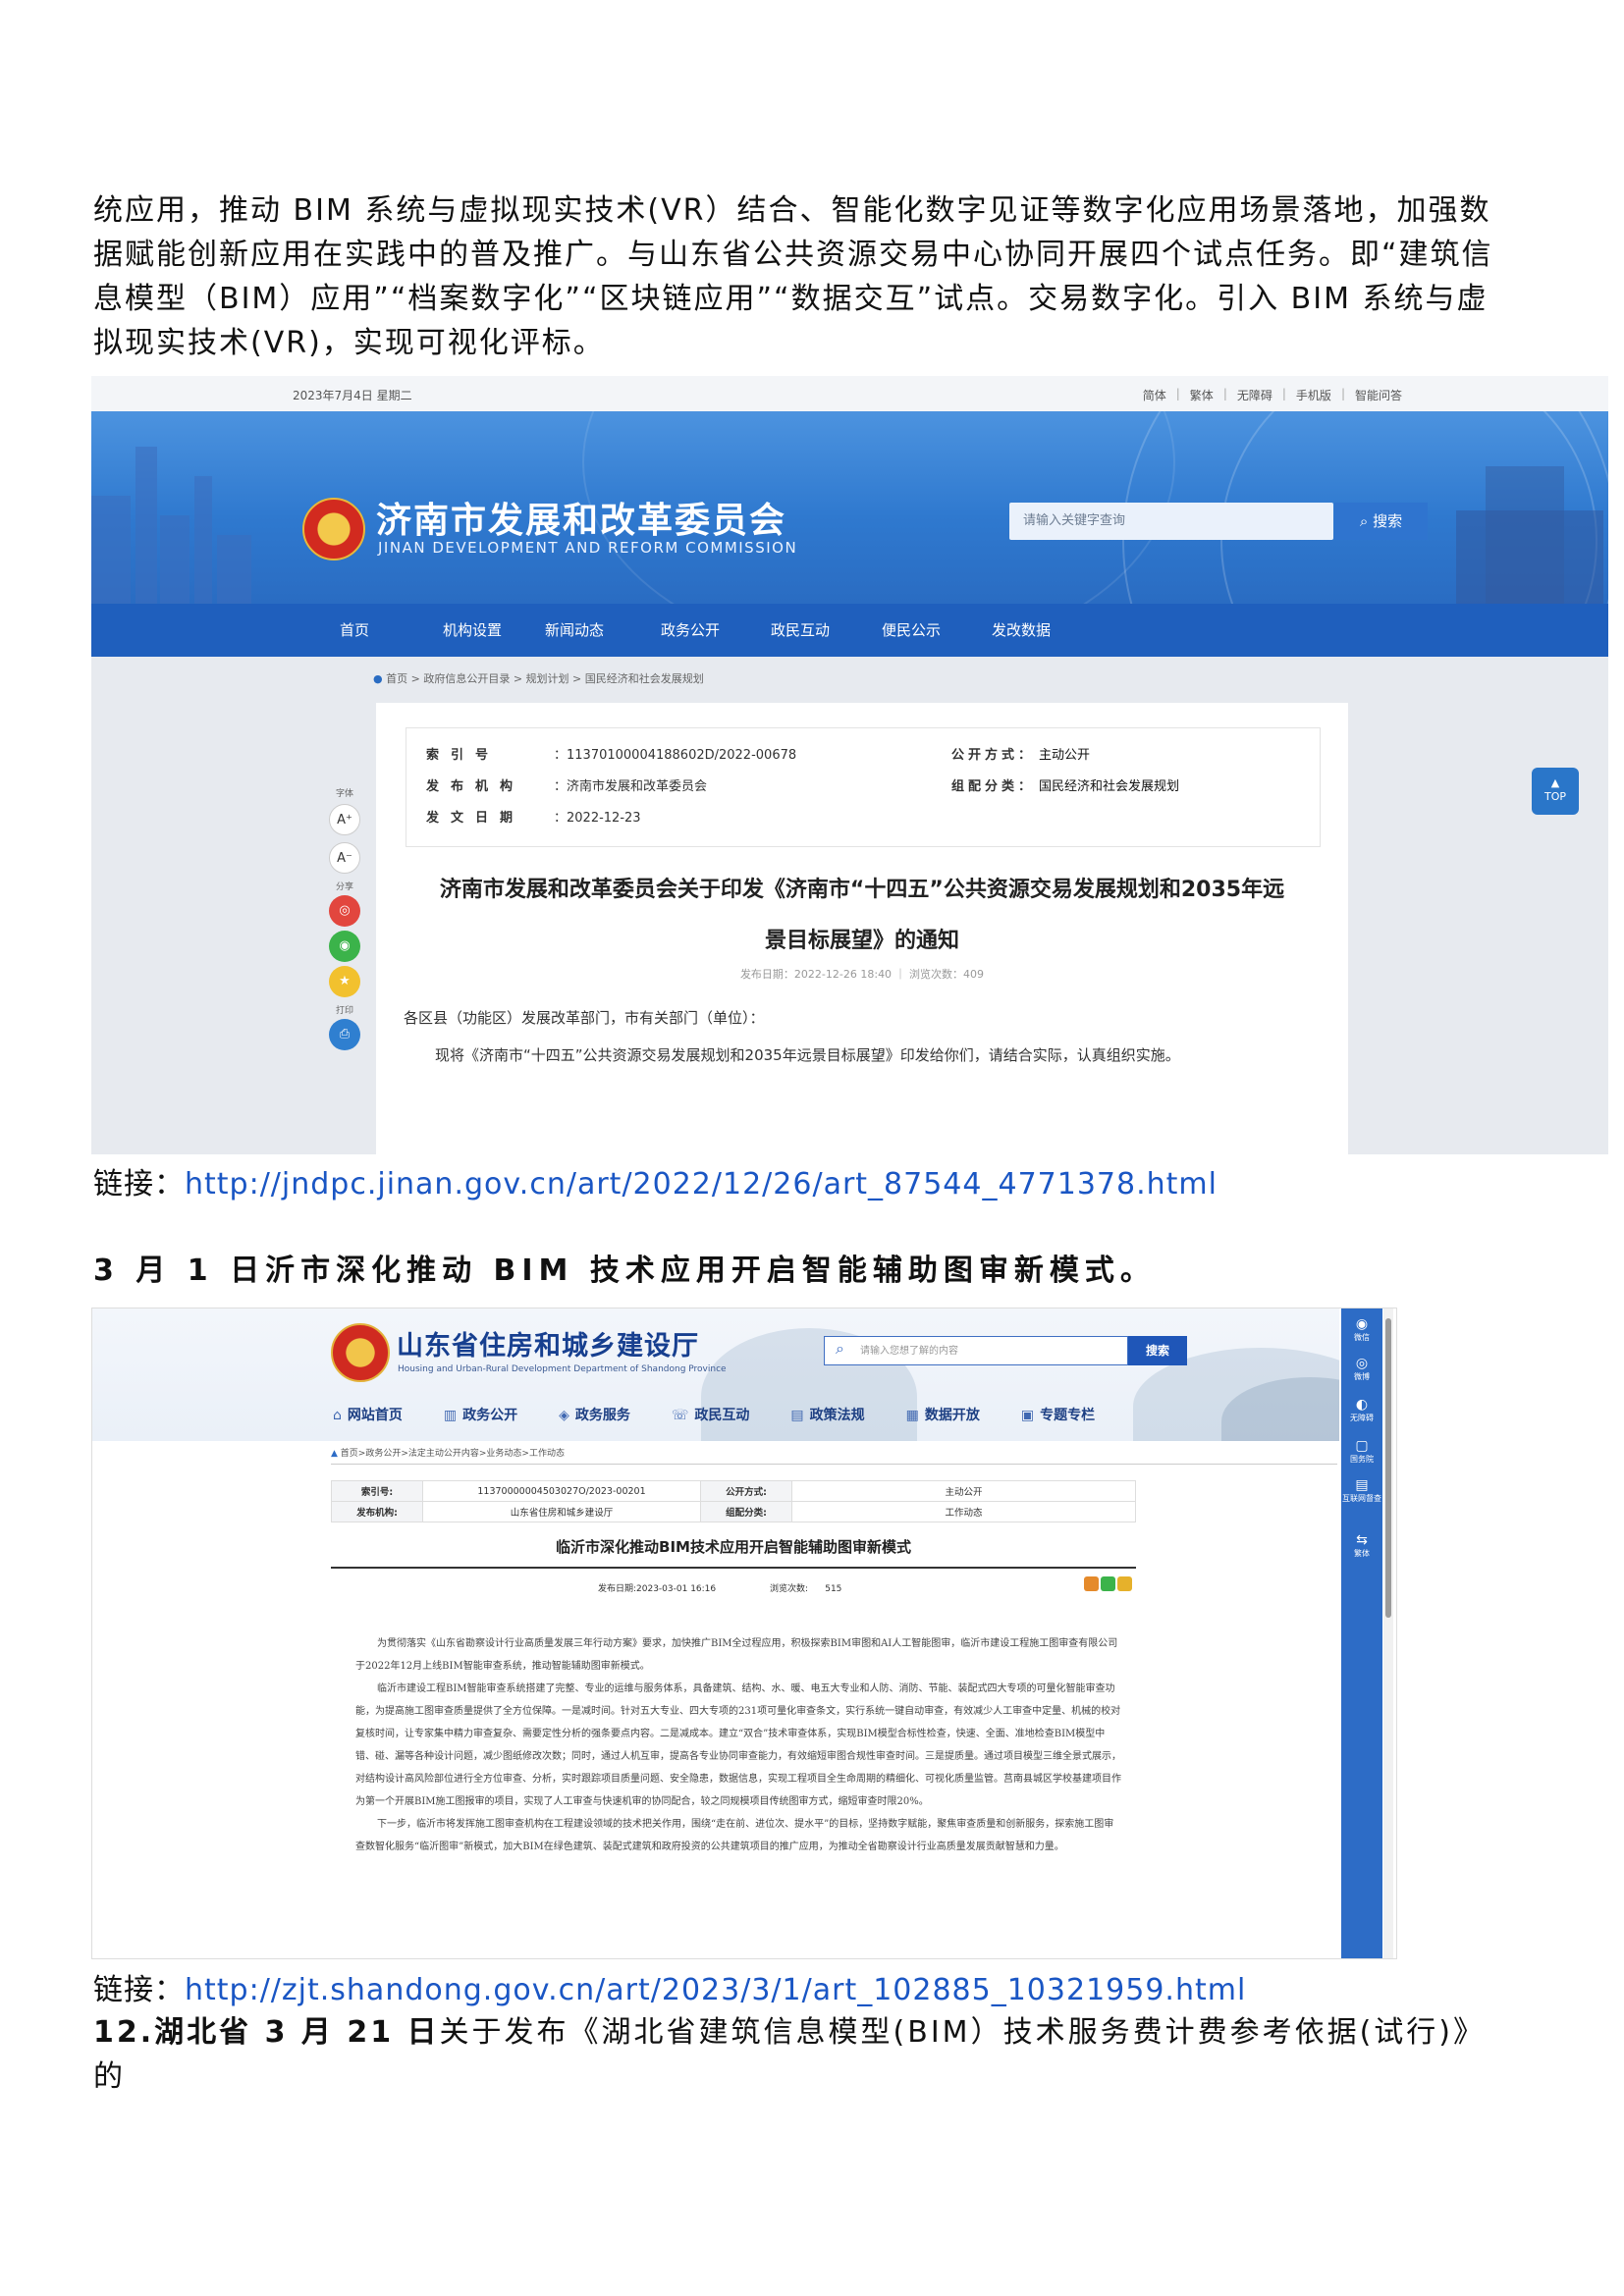 This screenshot has height=2296, width=1624. What do you see at coordinates (1362, 1324) in the screenshot?
I see `wechat-icon: ◉` at bounding box center [1362, 1324].